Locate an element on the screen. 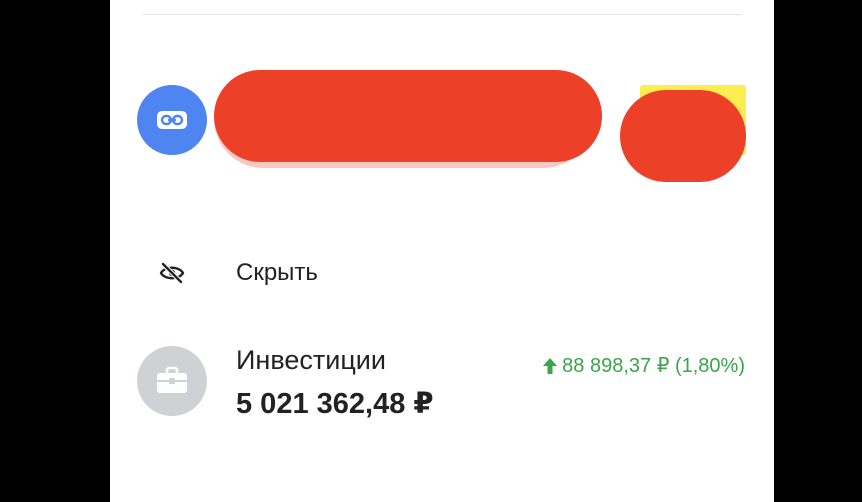 The width and height of the screenshot is (862, 502). hide-button: Скрыть is located at coordinates (437, 273).